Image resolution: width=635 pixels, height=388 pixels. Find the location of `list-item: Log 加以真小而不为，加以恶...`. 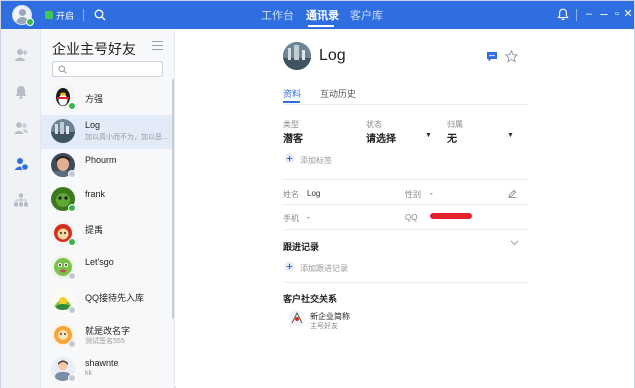

list-item: Log 加以真小而不为，加以恶... is located at coordinates (106, 132).